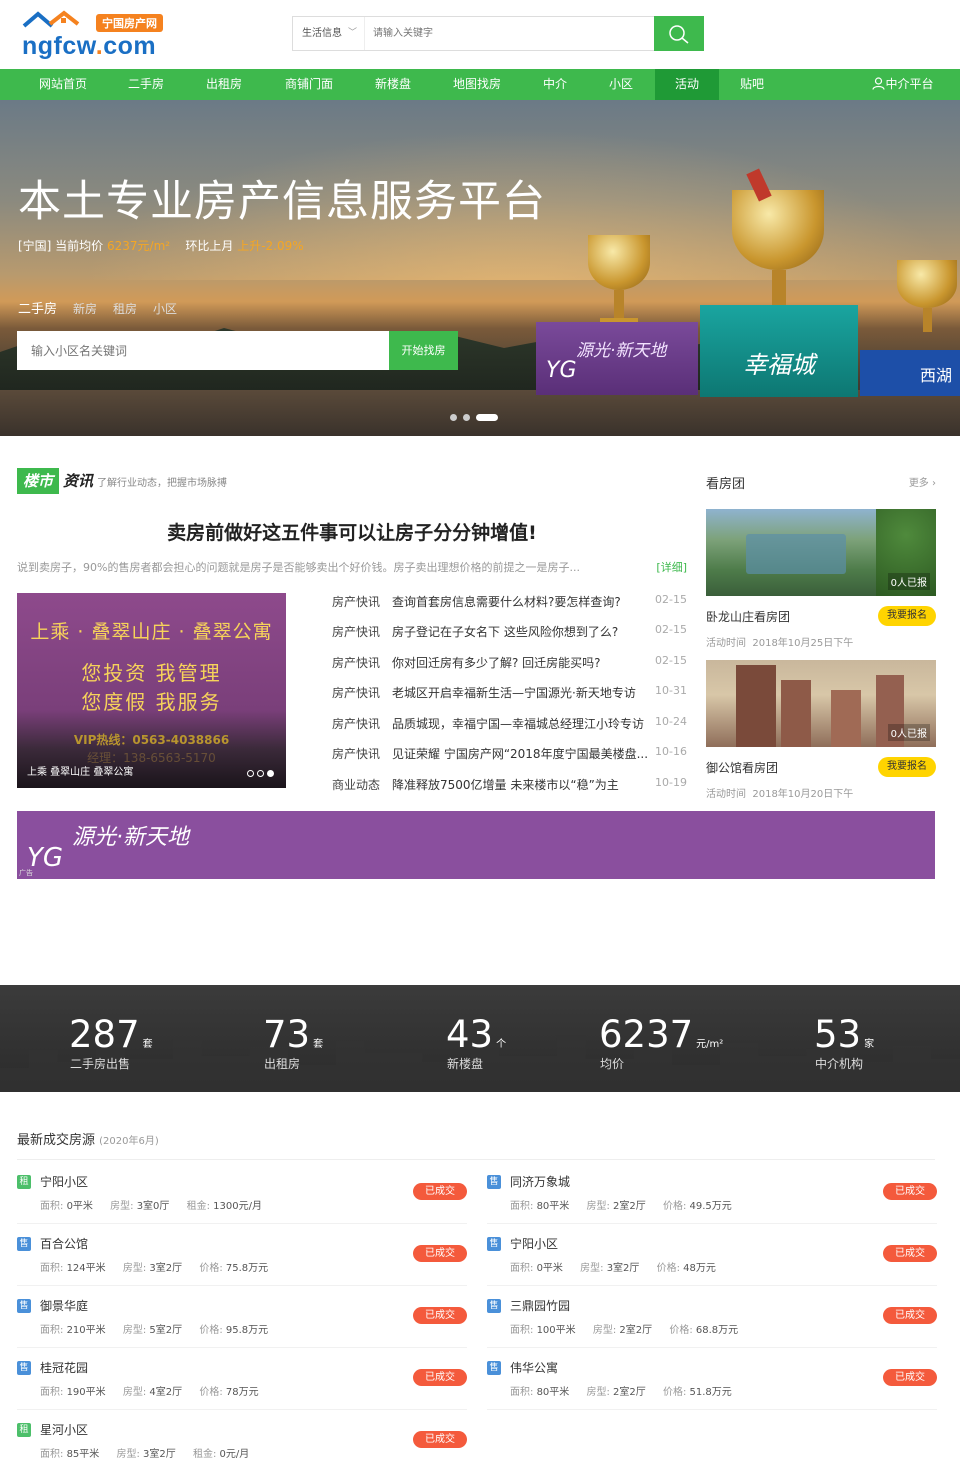 The image size is (960, 1468). What do you see at coordinates (476, 845) in the screenshot?
I see `ad-banner: 源光·新天地 YG 广告` at bounding box center [476, 845].